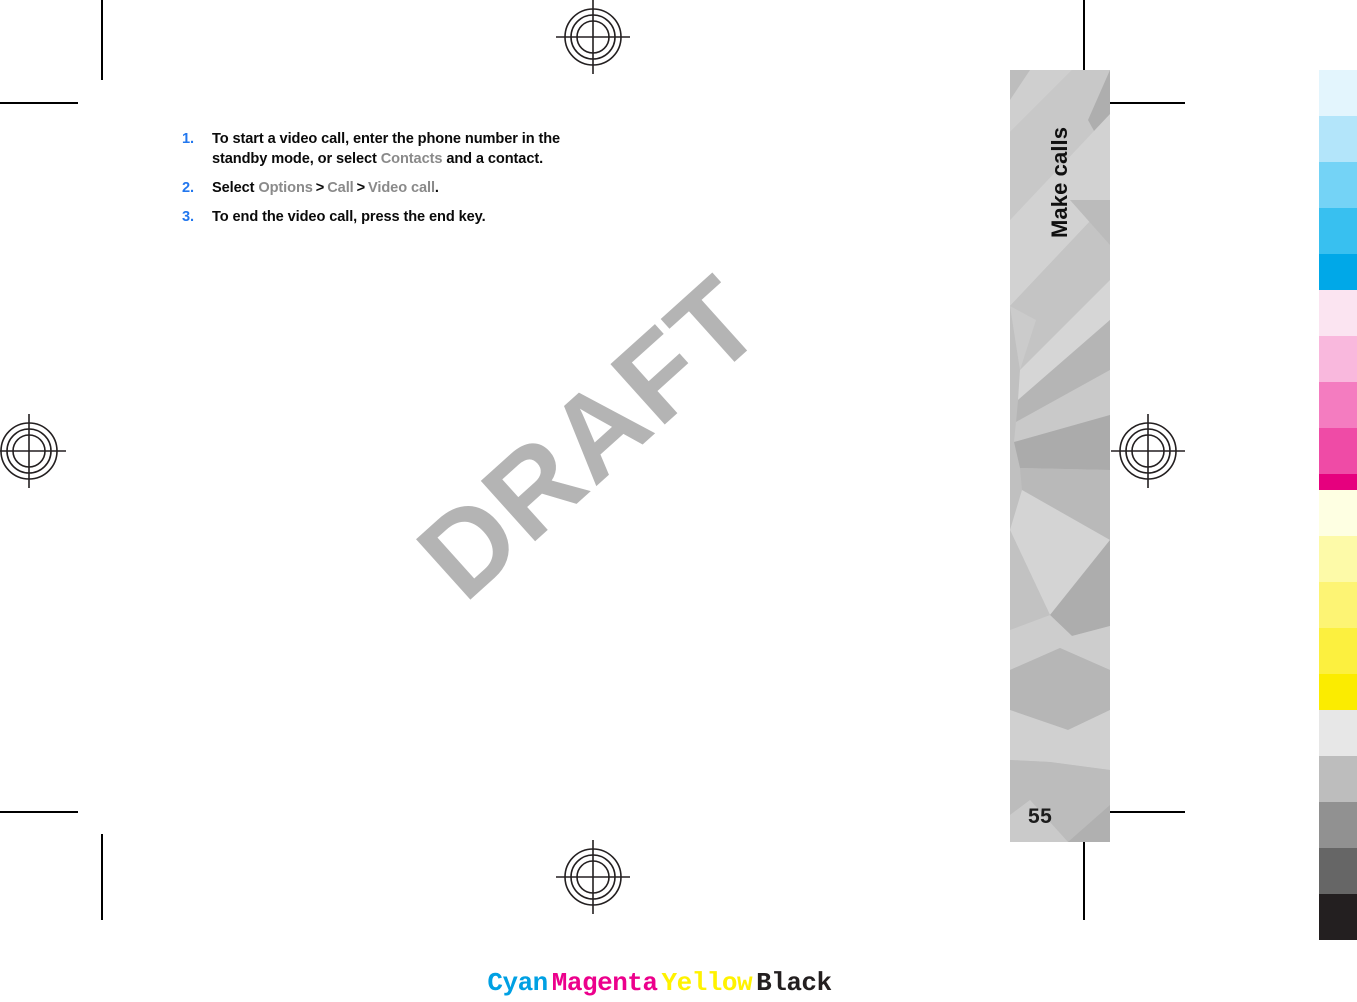 This screenshot has width=1357, height=1002. I want to click on step-text: ., so click(436, 187).